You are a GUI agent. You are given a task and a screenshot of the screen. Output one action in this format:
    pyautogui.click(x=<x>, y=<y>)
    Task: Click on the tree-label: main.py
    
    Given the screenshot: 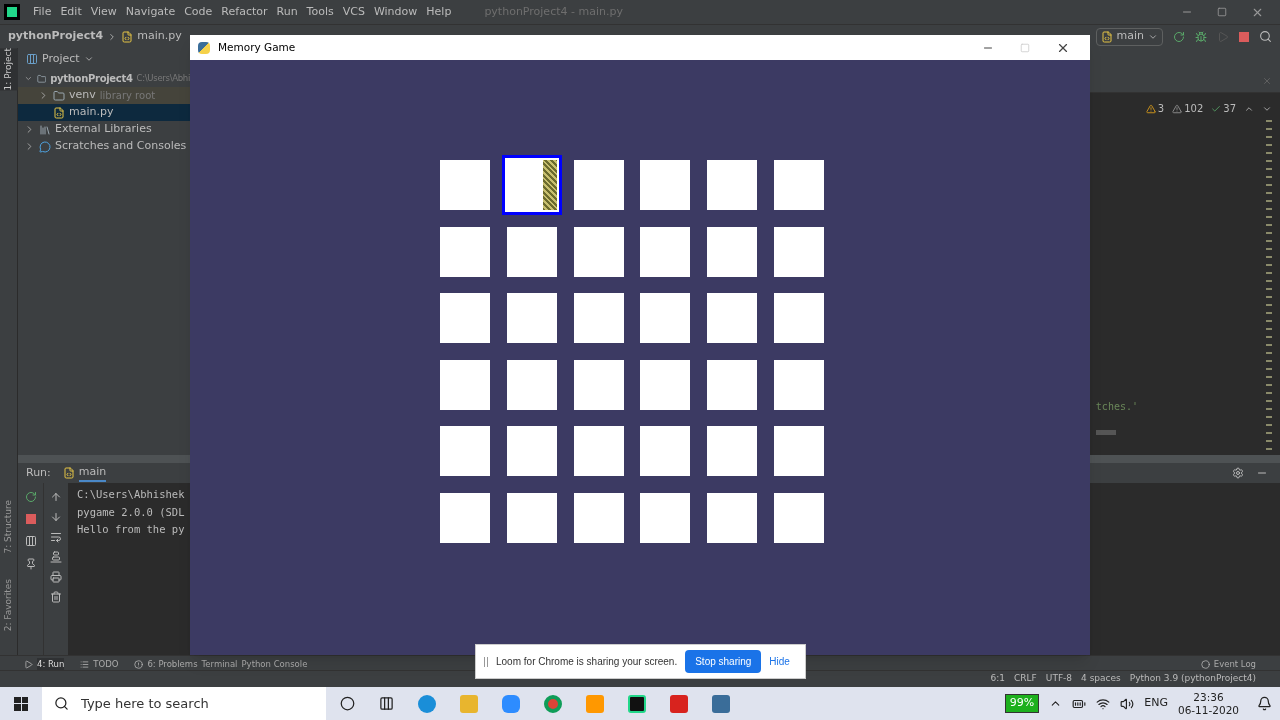 What is the action you would take?
    pyautogui.click(x=91, y=112)
    